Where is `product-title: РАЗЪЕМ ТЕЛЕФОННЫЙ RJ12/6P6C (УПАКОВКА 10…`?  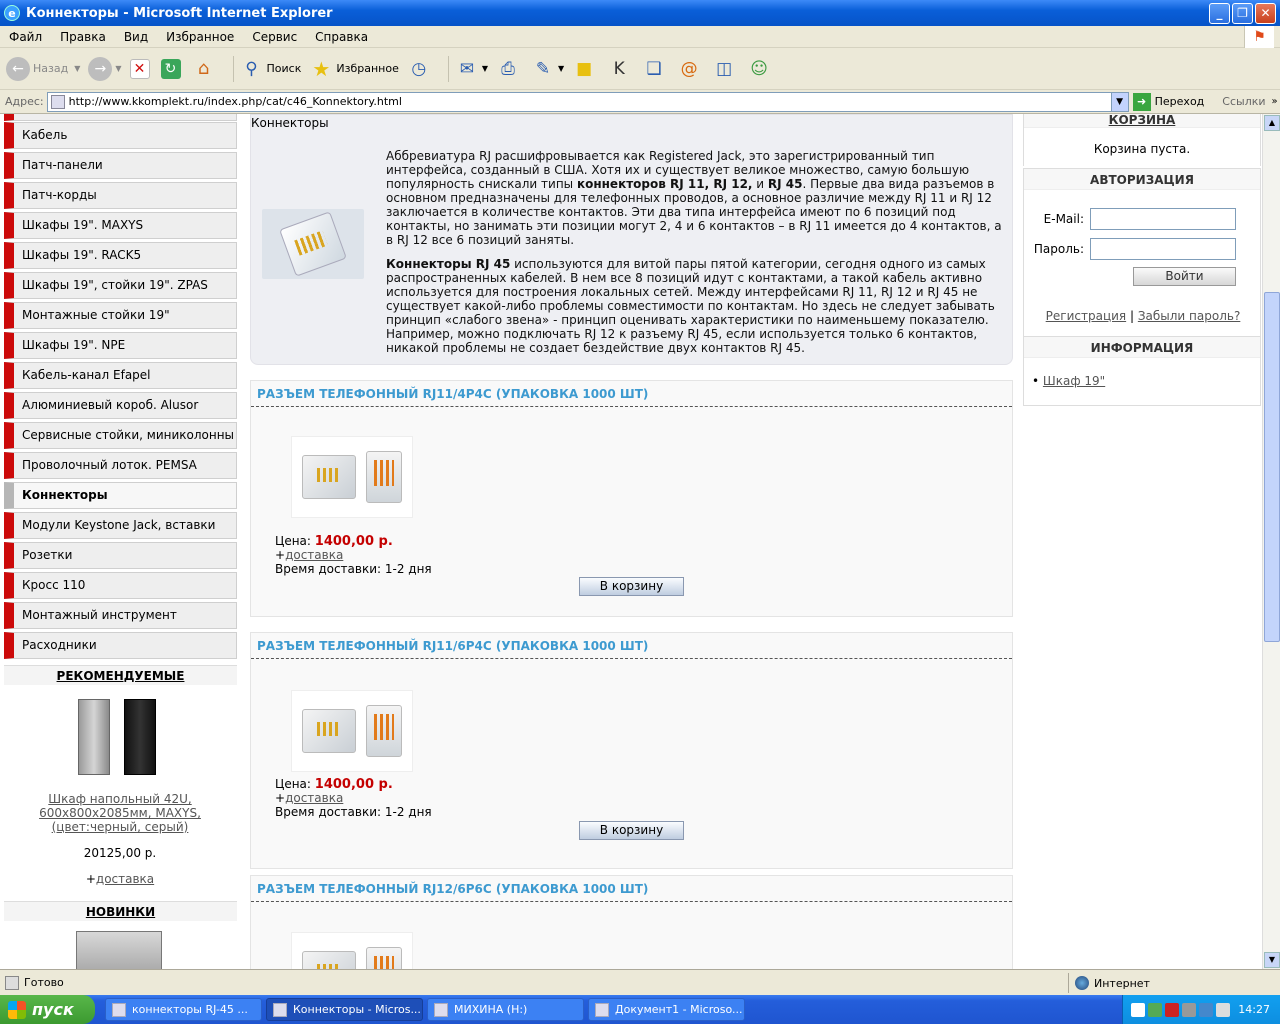
product-title: РАЗЪЕМ ТЕЛЕФОННЫЙ RJ12/6P6C (УПАКОВКА 10… is located at coordinates (631, 889).